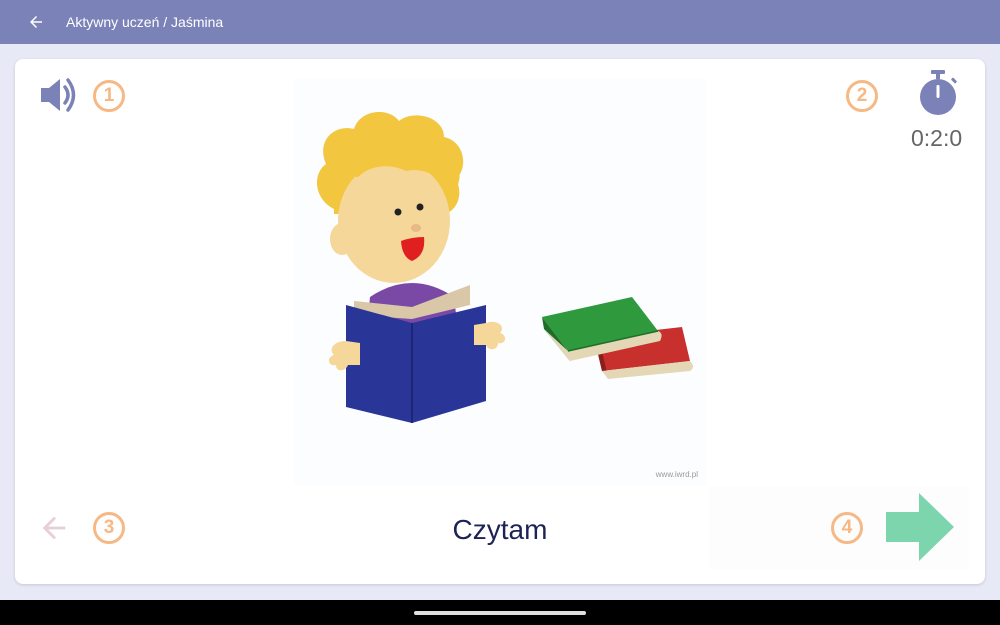 The height and width of the screenshot is (625, 1000). I want to click on word-caption: Czytam, so click(500, 529).